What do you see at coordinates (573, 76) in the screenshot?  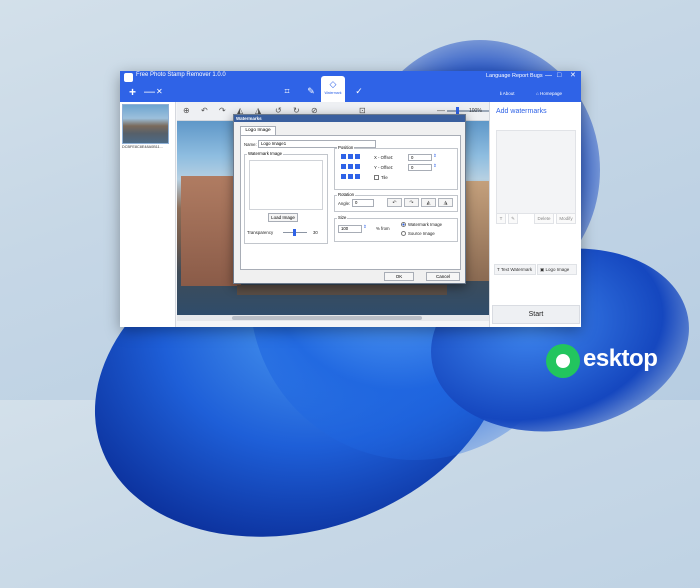 I see `window-close-button: ✕` at bounding box center [573, 76].